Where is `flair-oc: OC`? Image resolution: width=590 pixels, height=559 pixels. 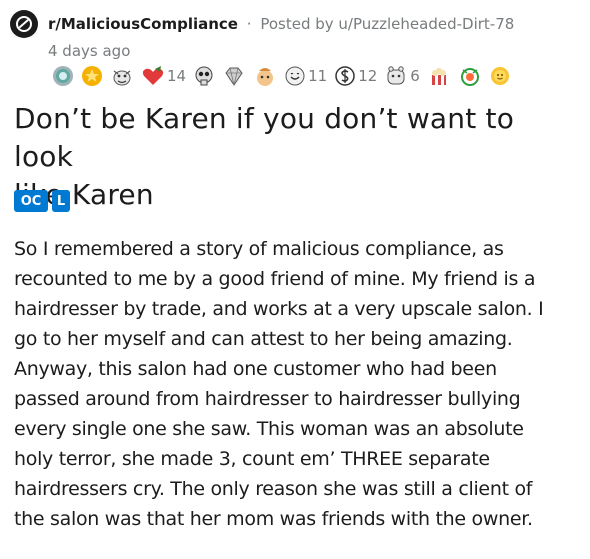 flair-oc: OC is located at coordinates (31, 201).